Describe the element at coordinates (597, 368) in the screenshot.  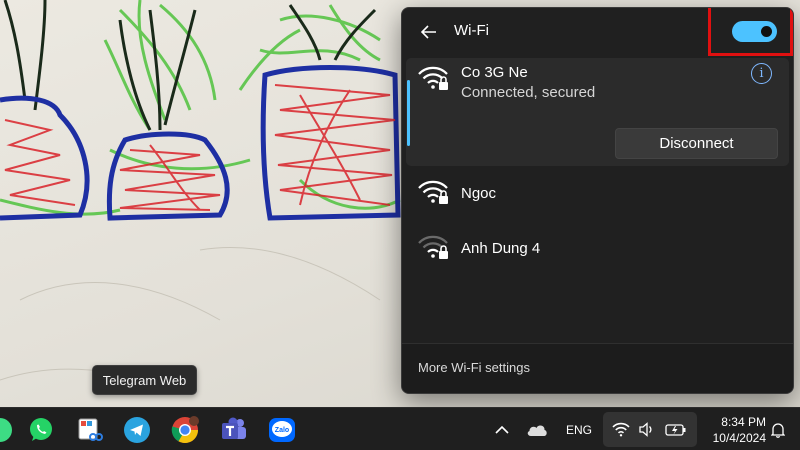
I see `flyout-footer: More Wi-Fi settings` at that location.